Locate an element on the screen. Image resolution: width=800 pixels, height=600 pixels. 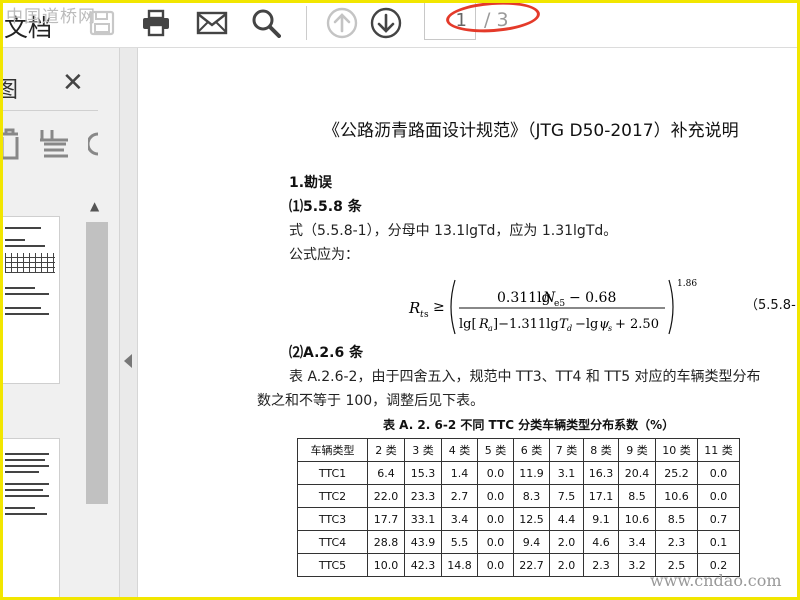
print-icon is located at coordinates (156, 23).